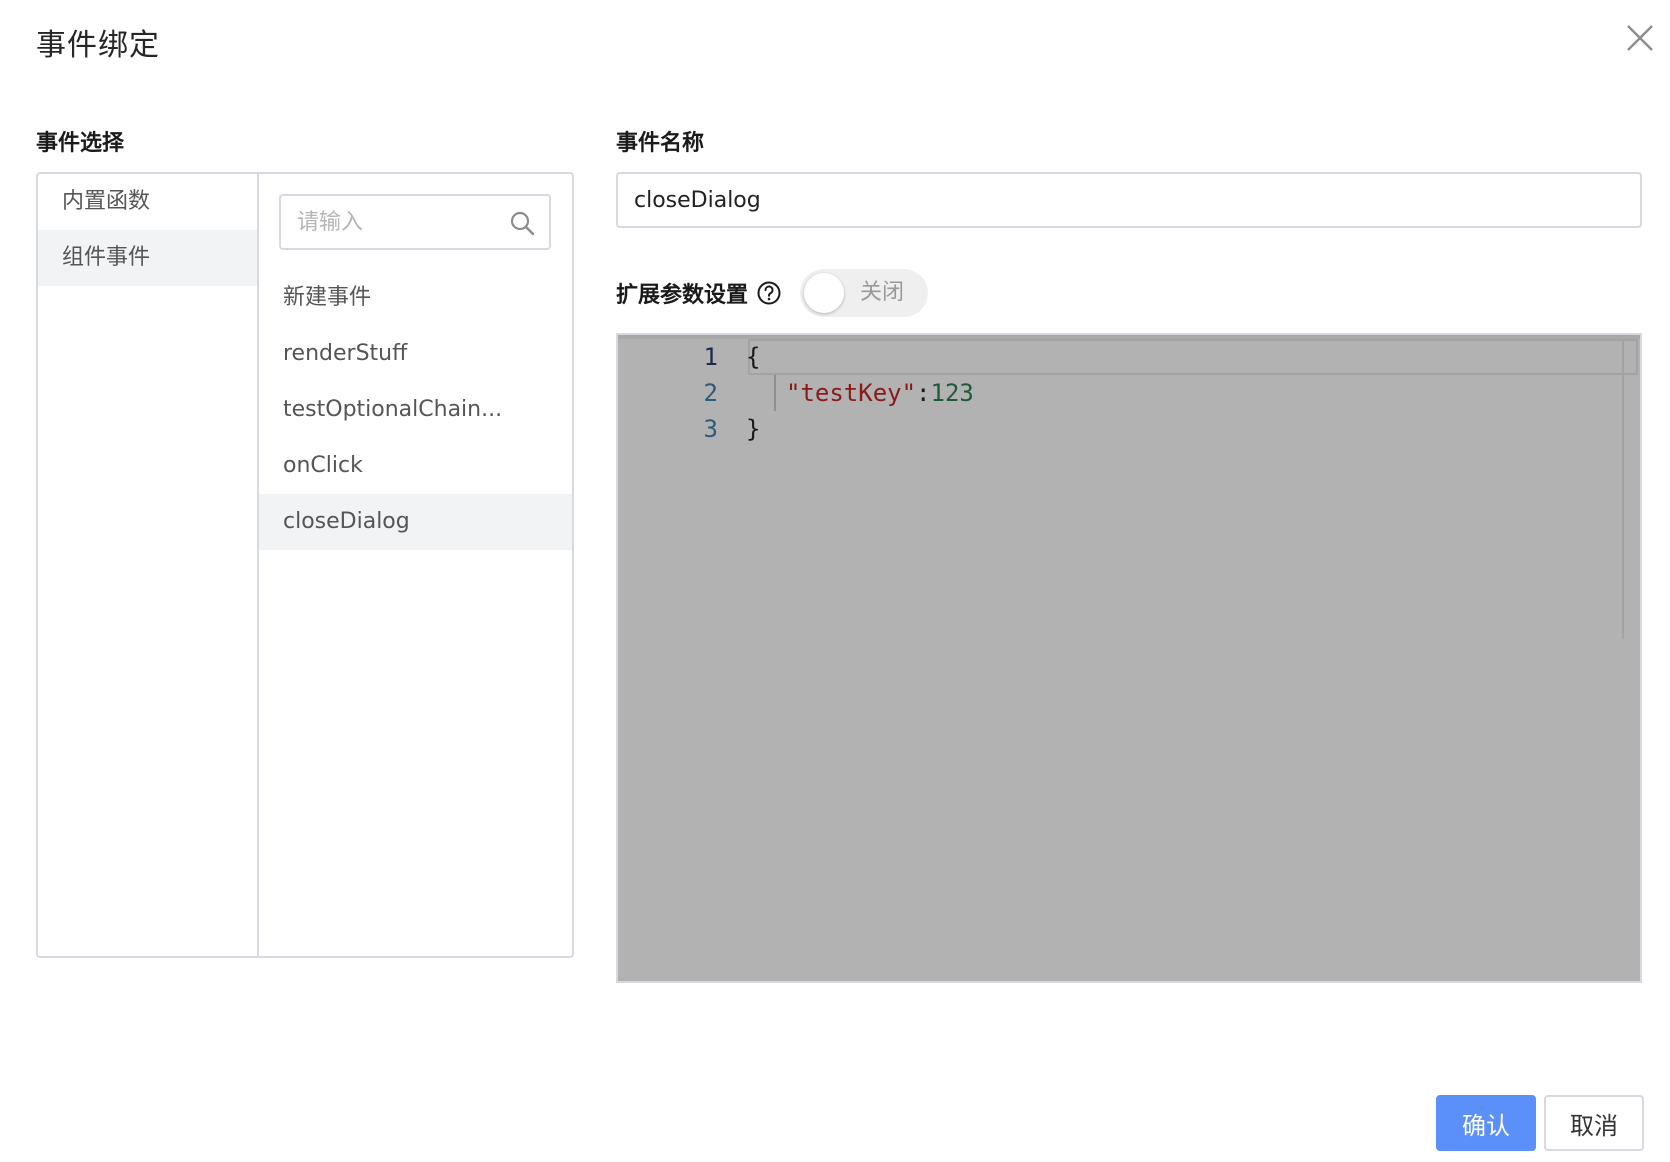  Describe the element at coordinates (1129, 429) in the screenshot. I see `code-line: 3 }` at that location.